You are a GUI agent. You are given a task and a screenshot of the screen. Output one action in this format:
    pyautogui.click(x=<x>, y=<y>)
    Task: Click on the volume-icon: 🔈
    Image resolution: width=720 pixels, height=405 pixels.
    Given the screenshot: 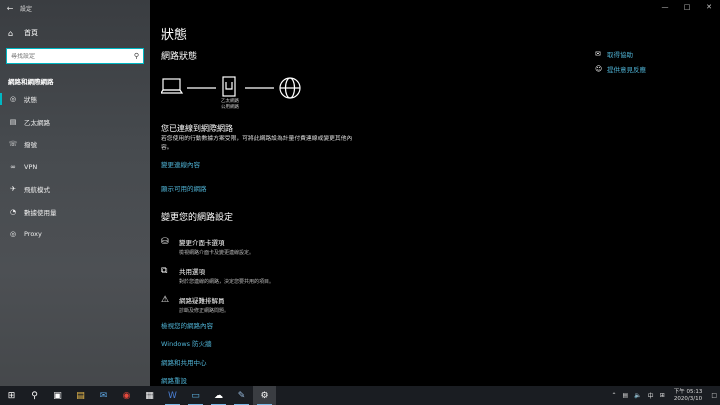 What is the action you would take?
    pyautogui.click(x=637, y=395)
    